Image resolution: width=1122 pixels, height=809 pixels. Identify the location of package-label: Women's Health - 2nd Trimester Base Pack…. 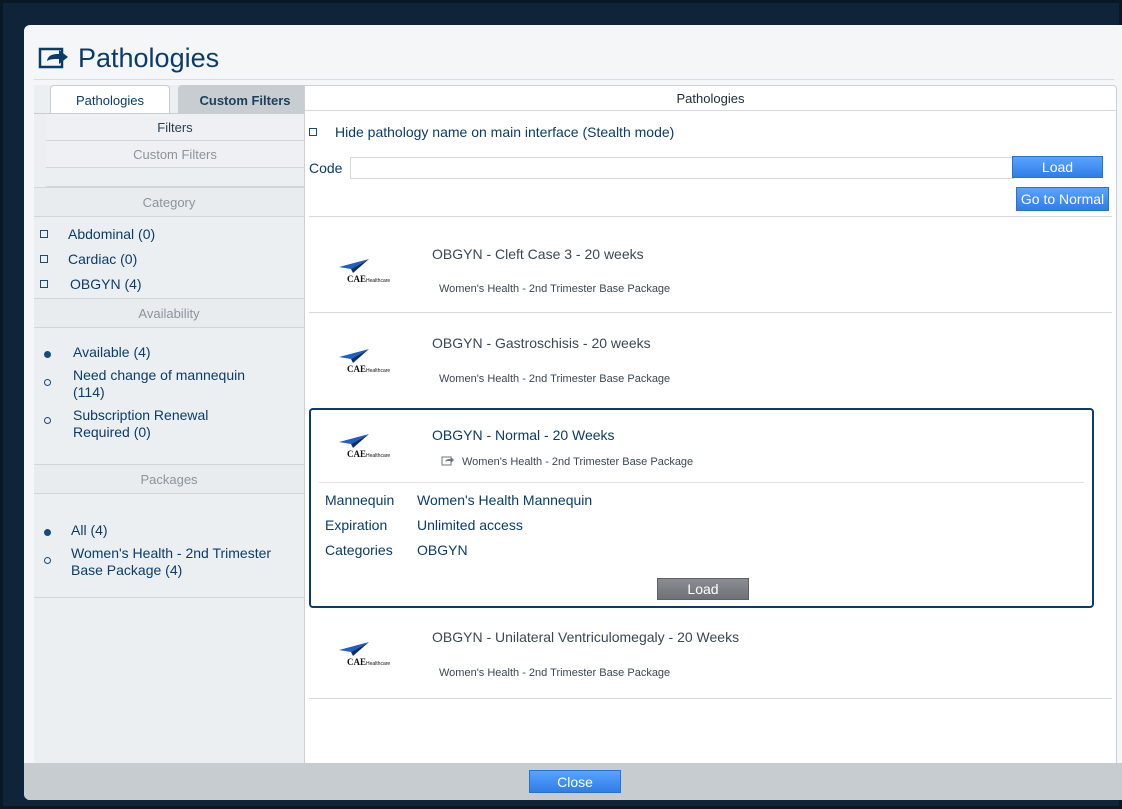
(171, 561).